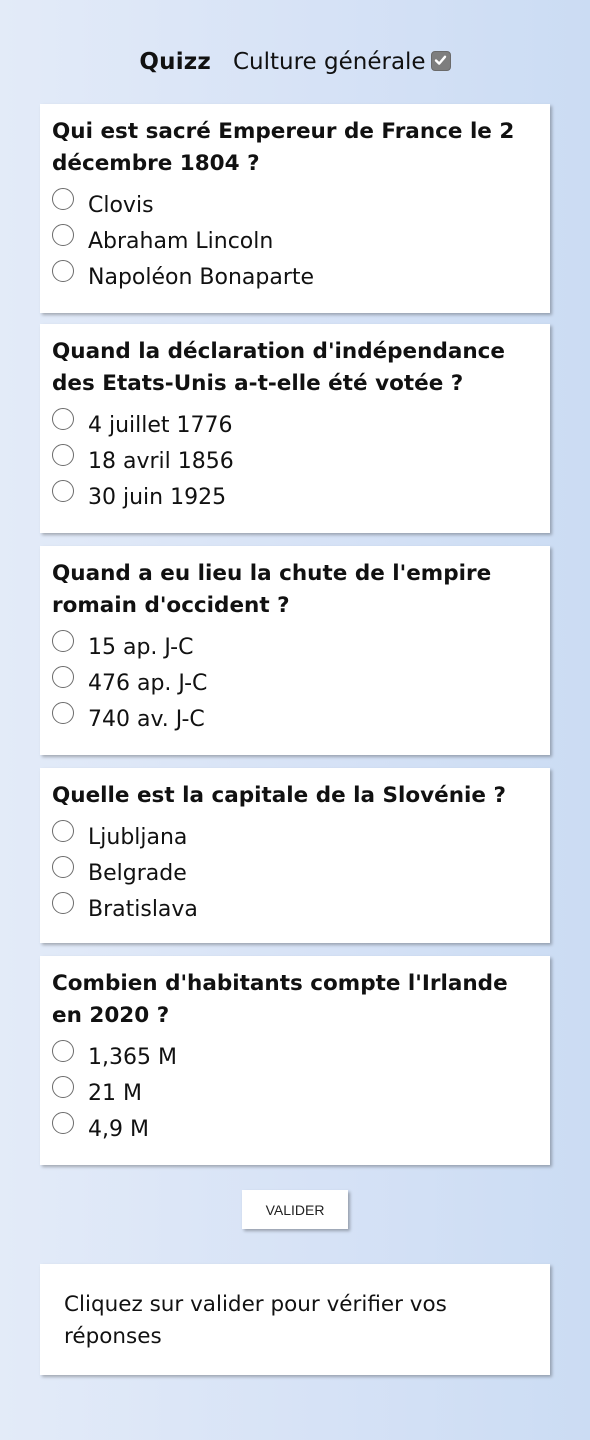  I want to click on answer-label: 1,365 M, so click(132, 1057).